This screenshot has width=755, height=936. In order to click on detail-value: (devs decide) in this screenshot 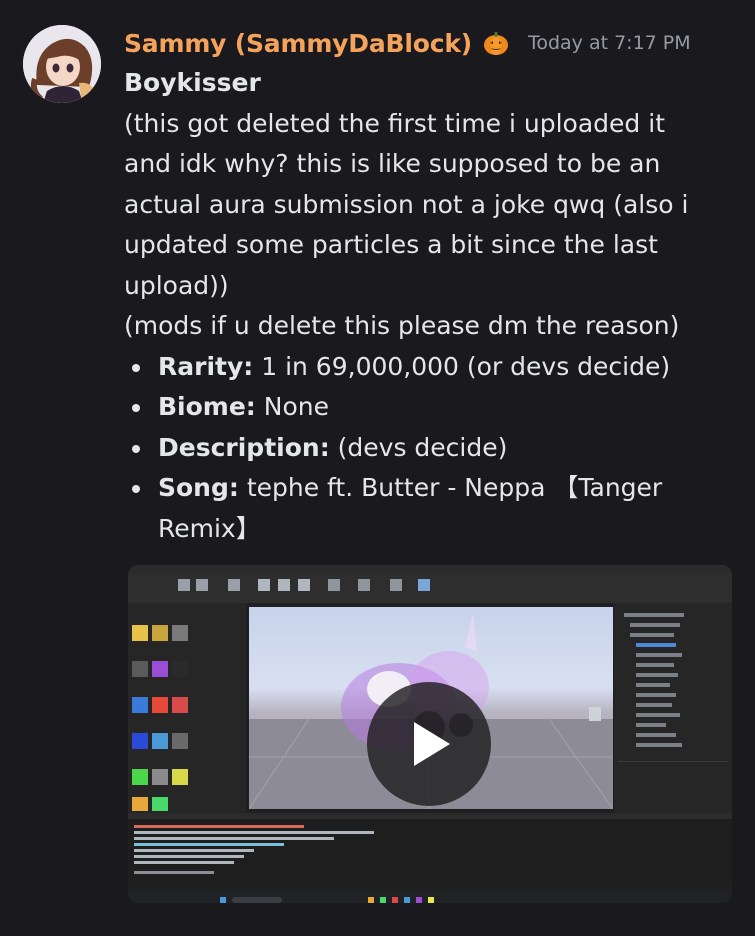, I will do `click(422, 447)`.